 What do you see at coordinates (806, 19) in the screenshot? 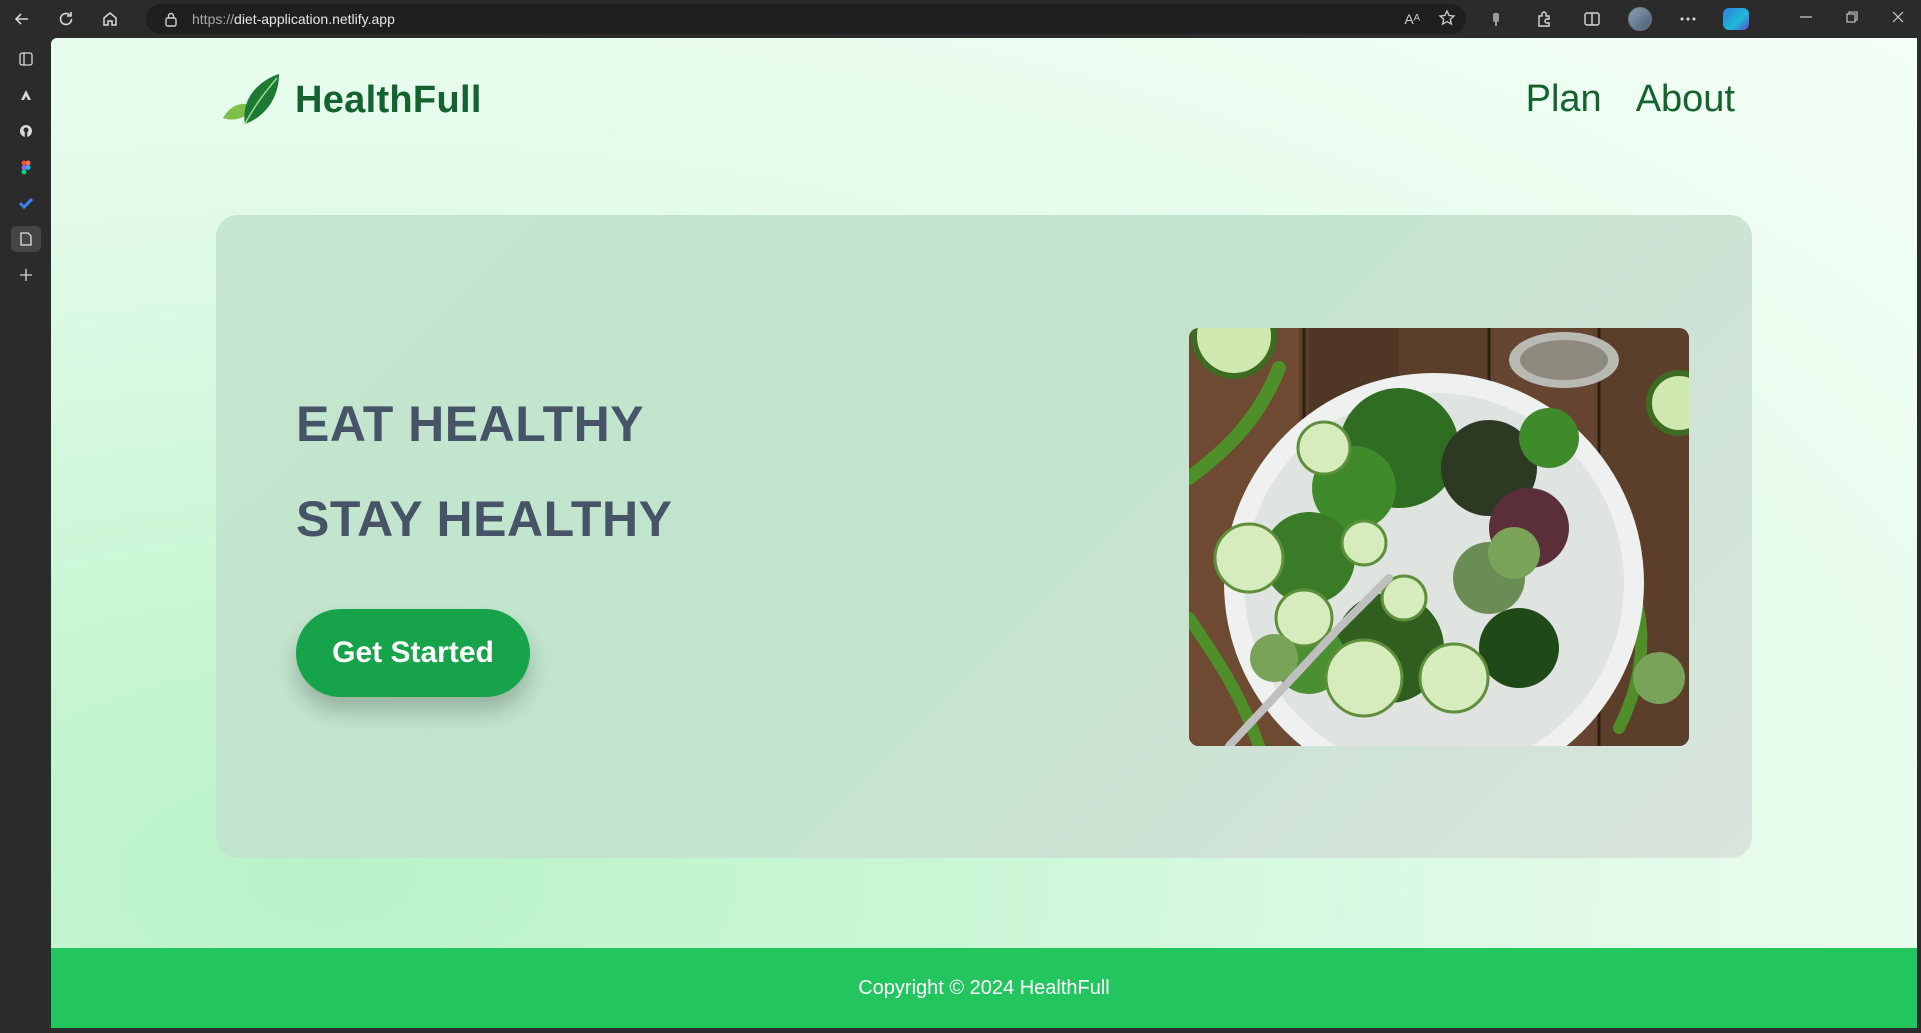
I see `address-bar: https://diet-application.netlify.app Aᴬ` at bounding box center [806, 19].